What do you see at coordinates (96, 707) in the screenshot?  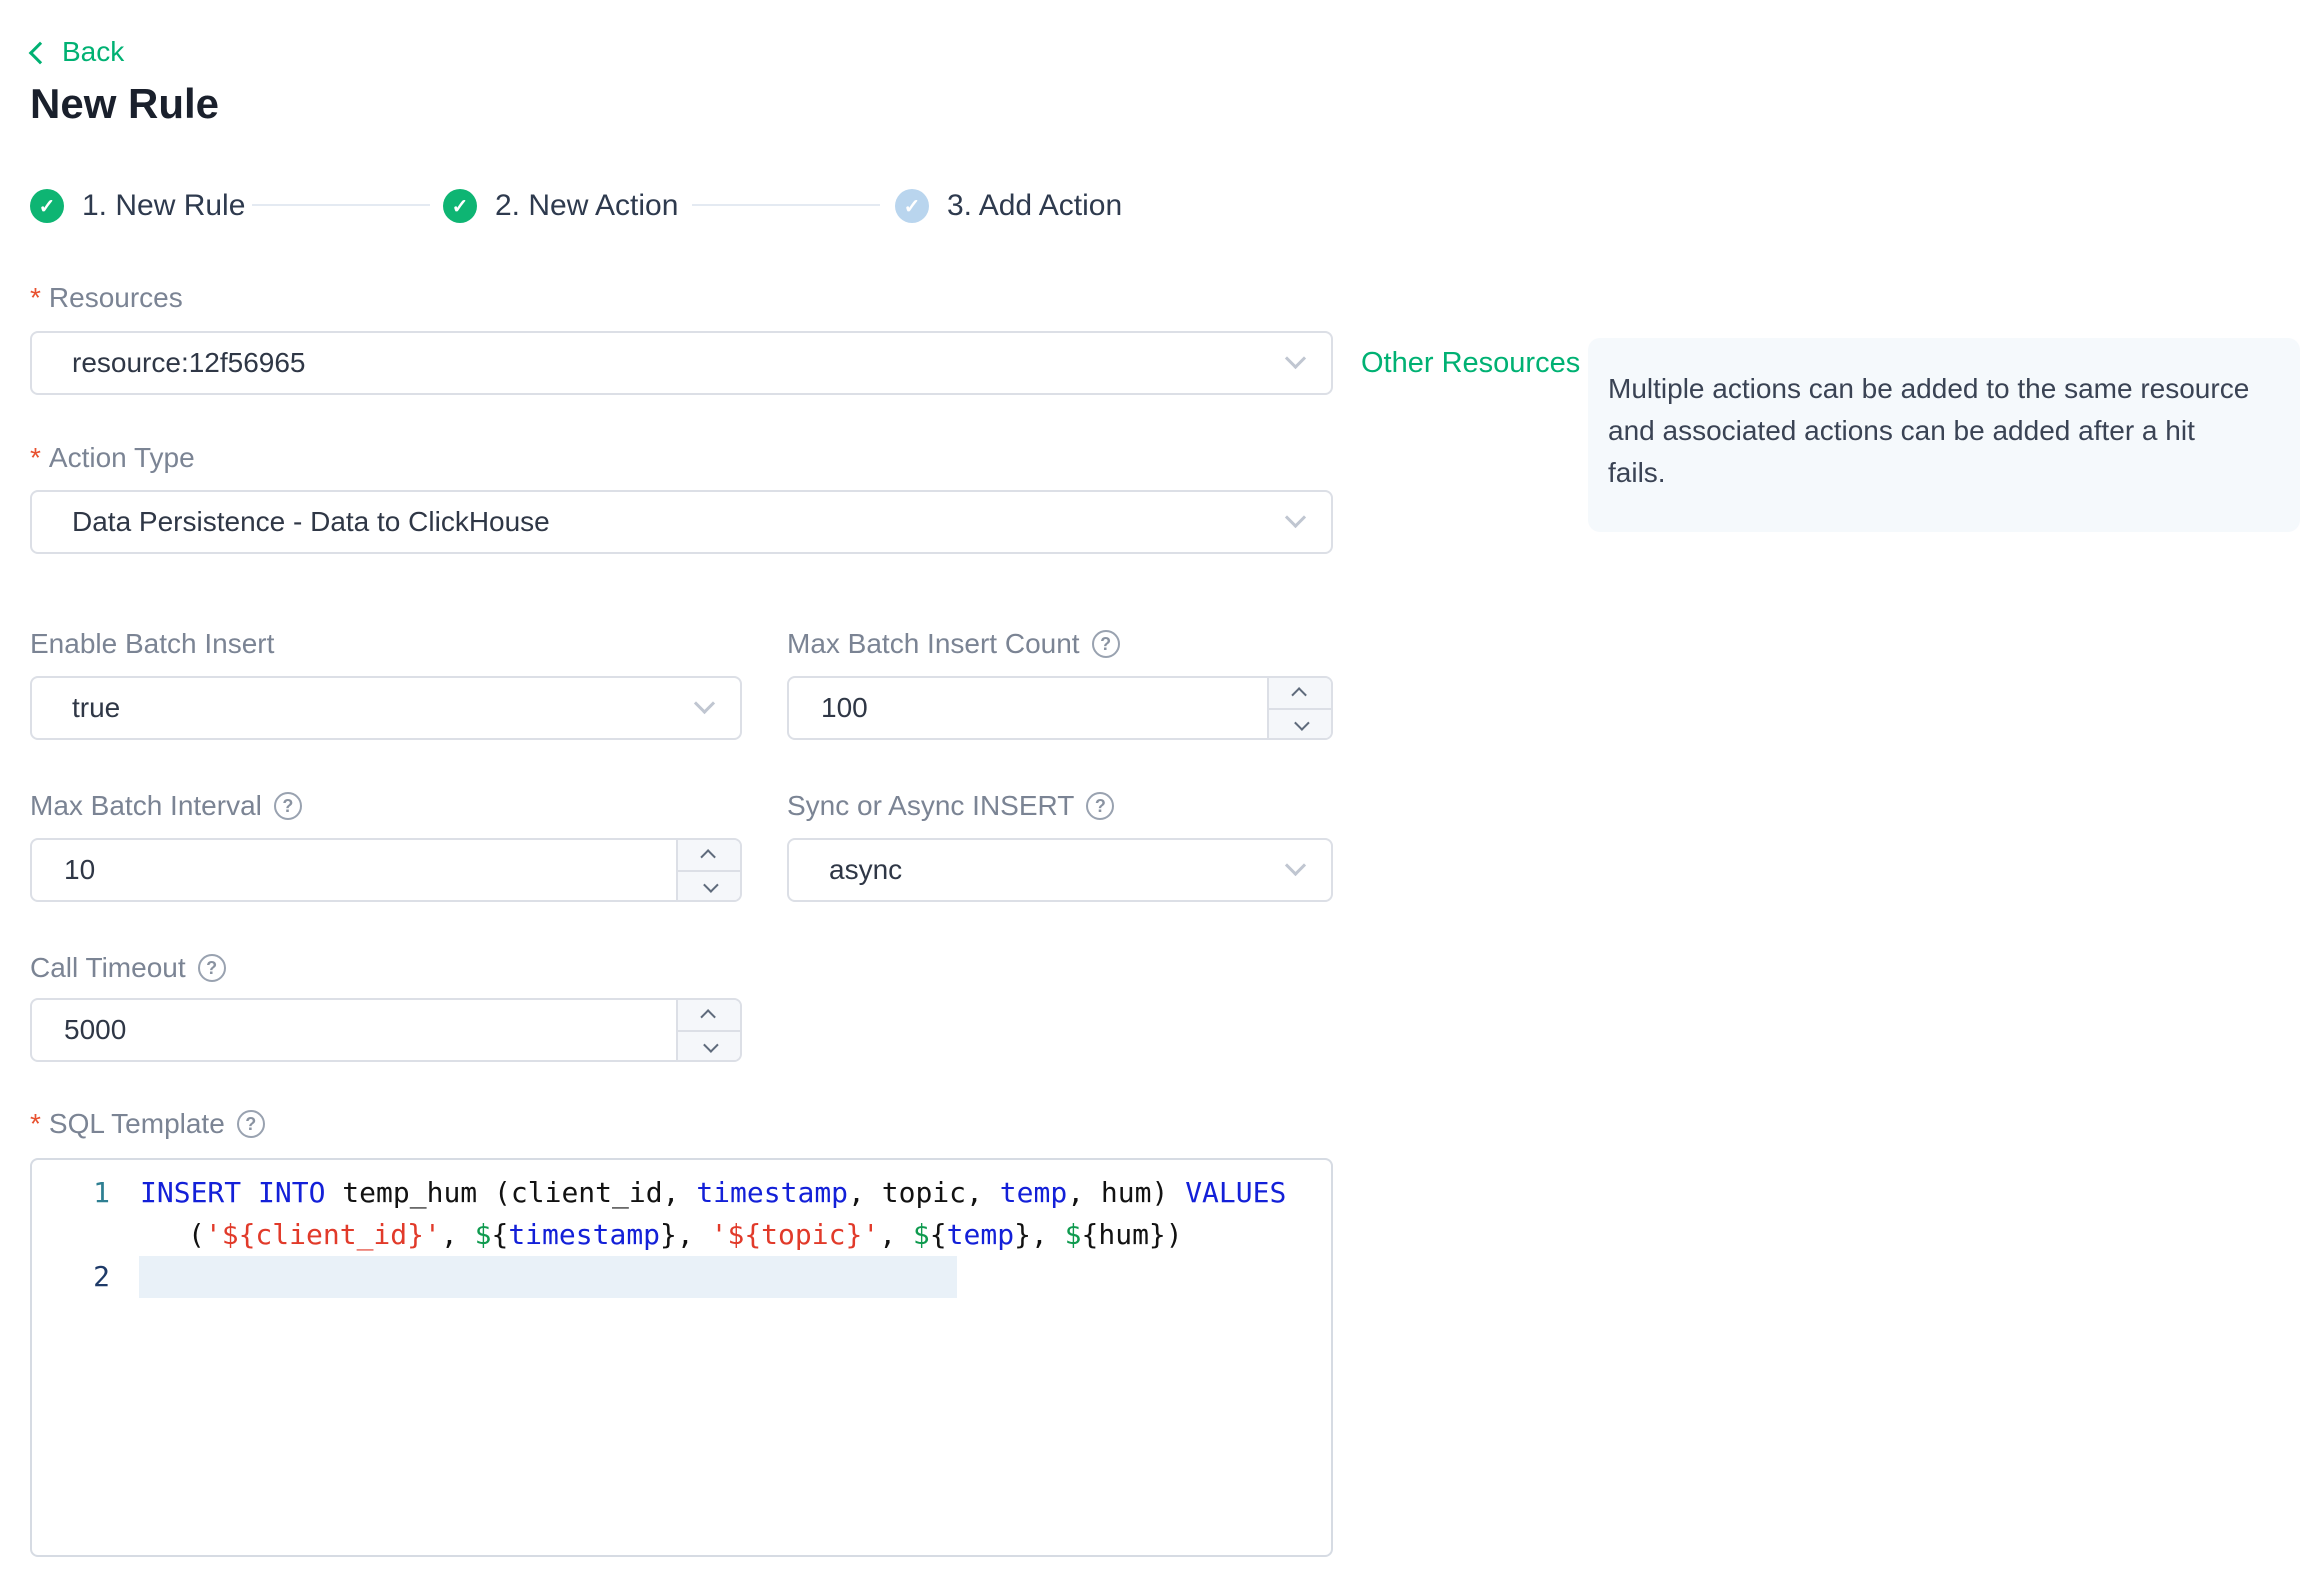 I see `enable-batch-select-value: true` at bounding box center [96, 707].